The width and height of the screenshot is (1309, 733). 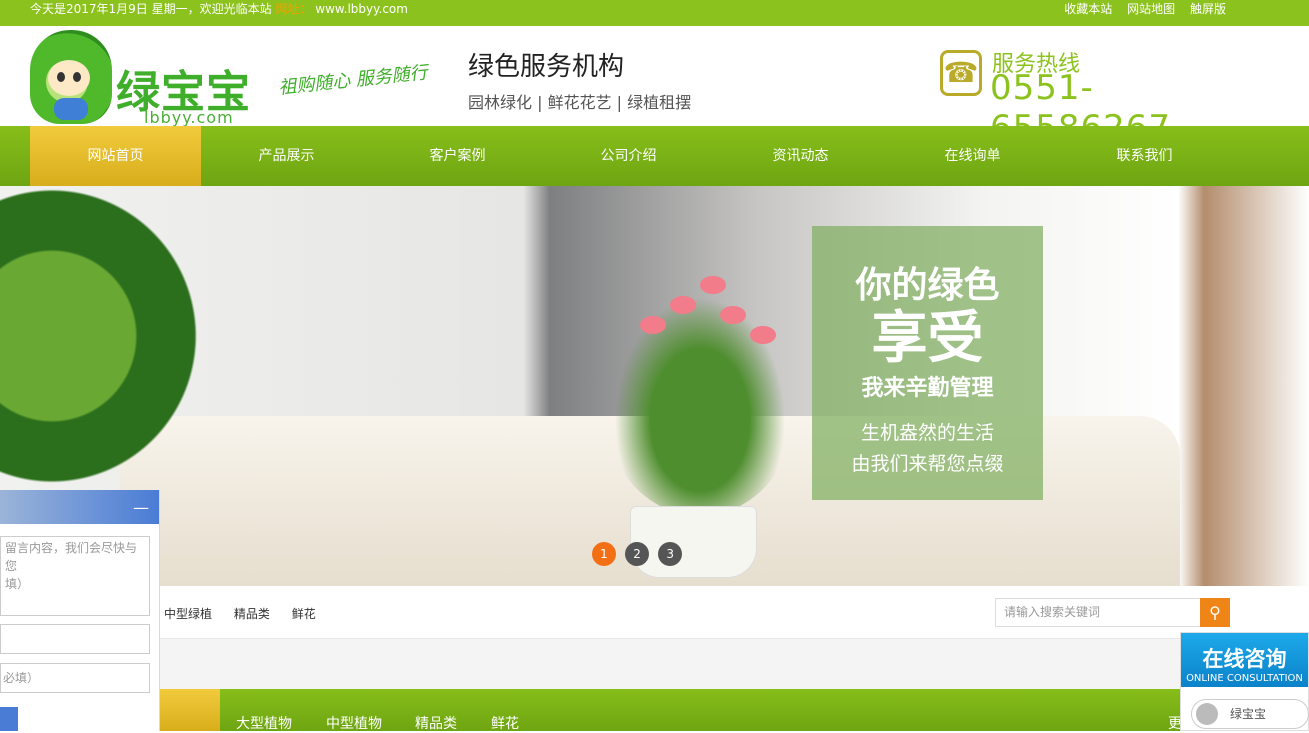 I want to click on message-header: —, so click(x=79, y=507).